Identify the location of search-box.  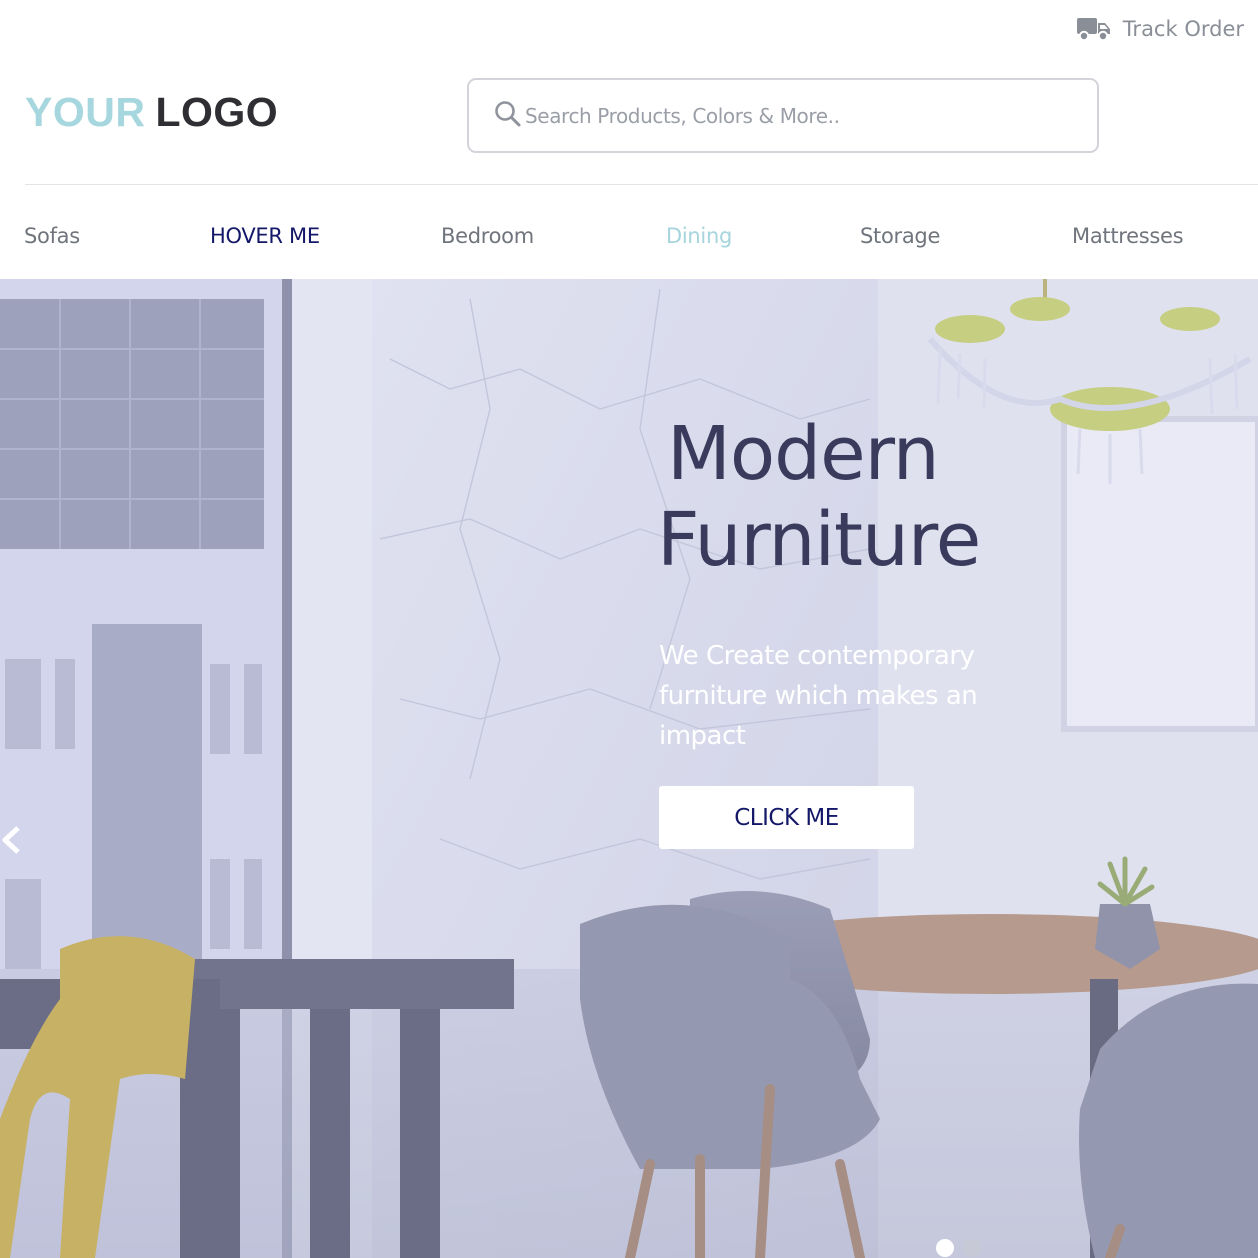
(783, 115).